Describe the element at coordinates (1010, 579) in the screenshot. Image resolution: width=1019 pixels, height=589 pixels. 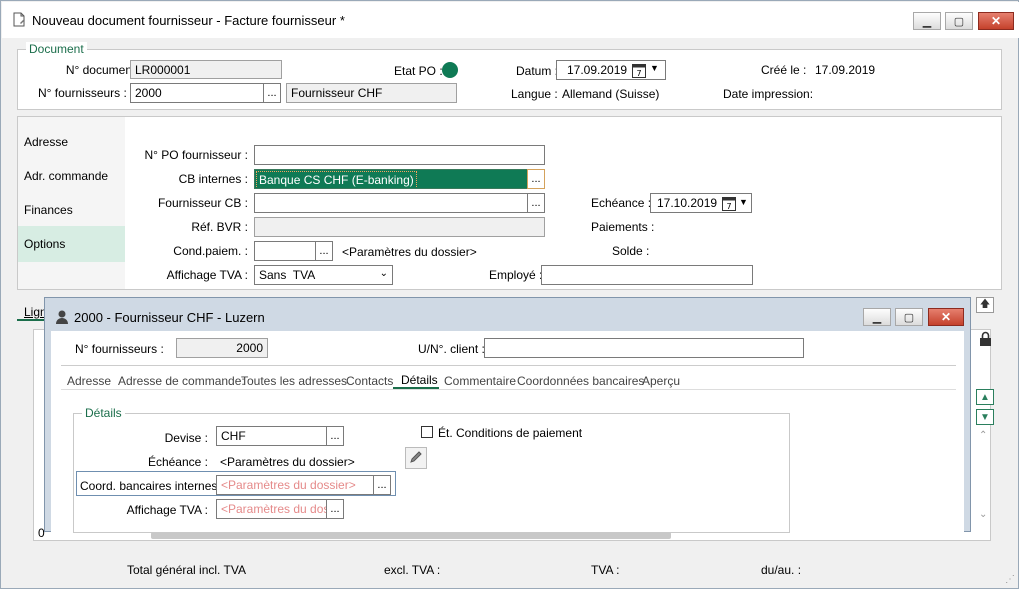
I see `resize-grip-icon: ⋰` at that location.